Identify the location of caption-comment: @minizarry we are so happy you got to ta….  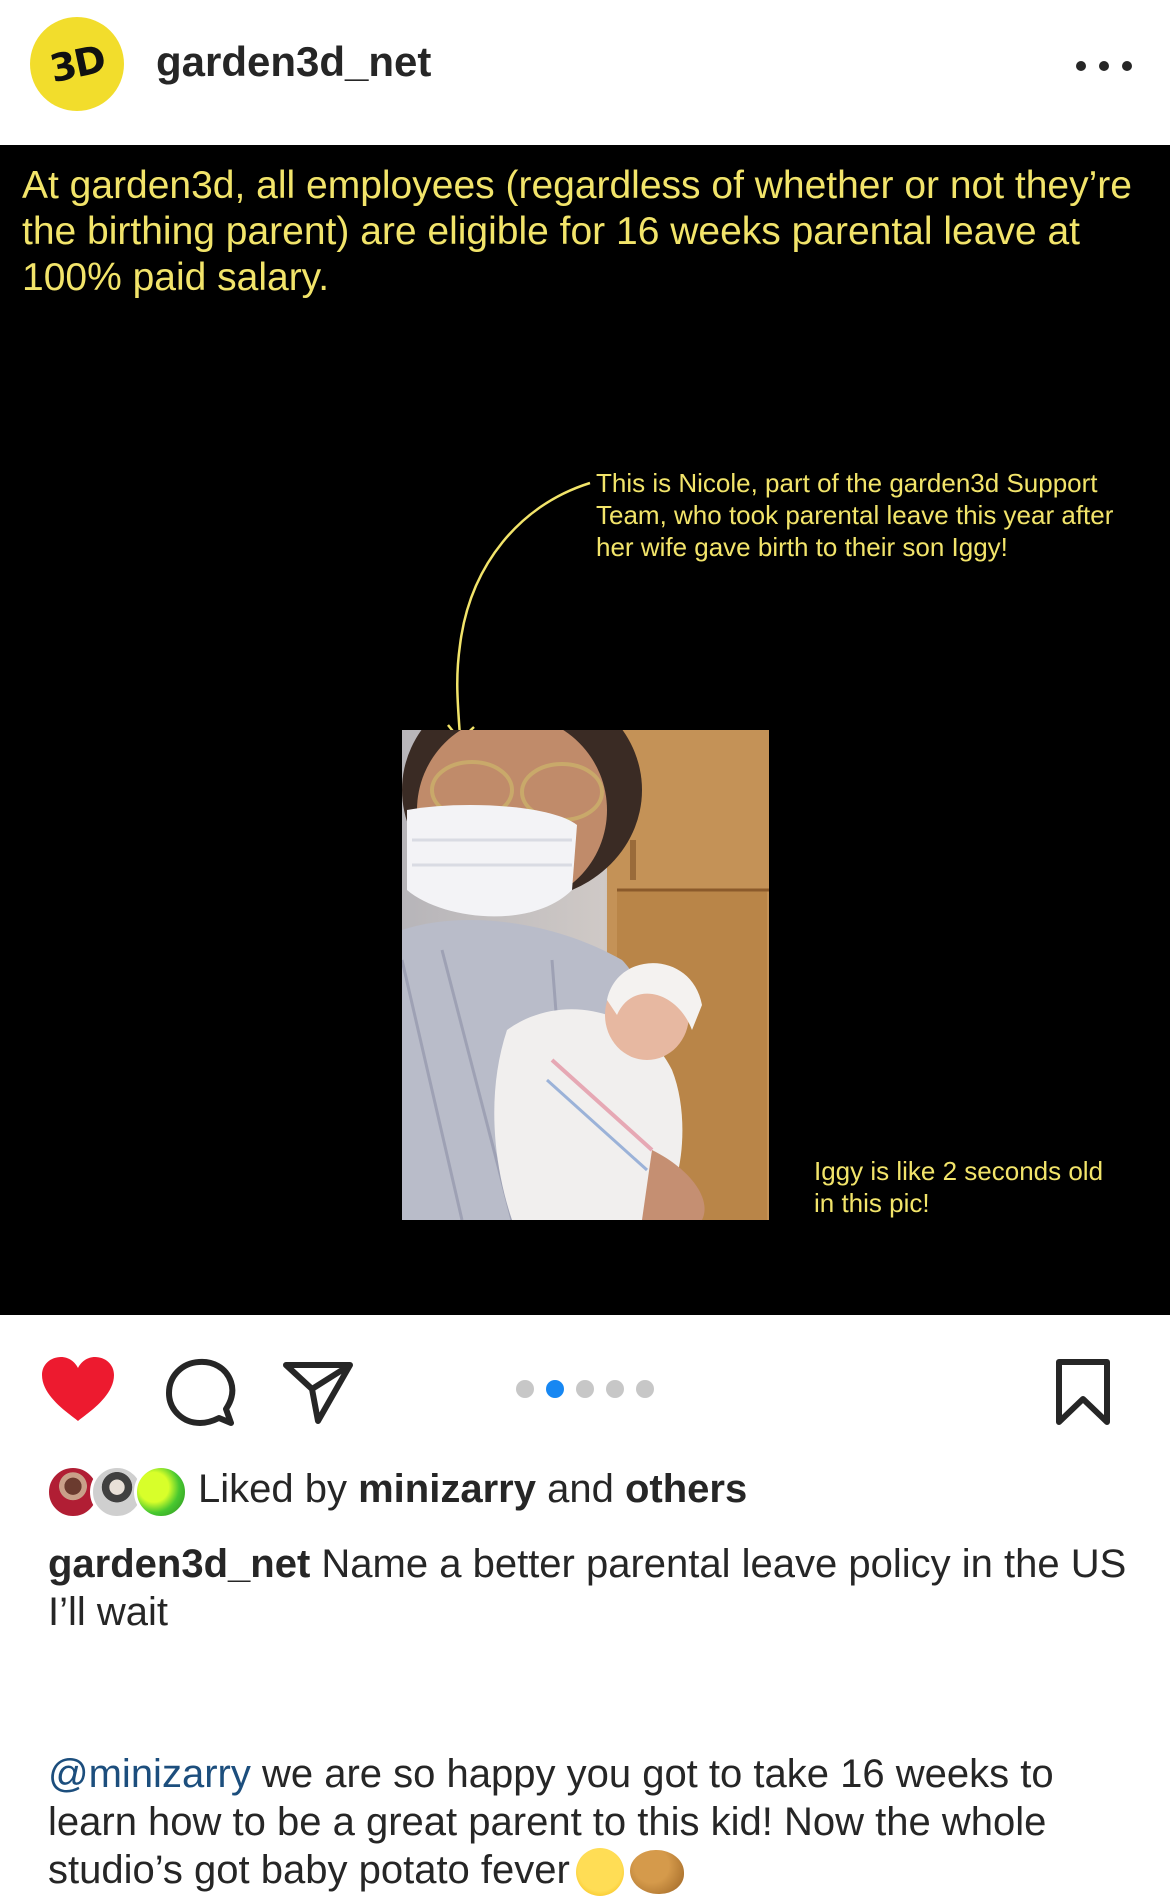
(588, 1823).